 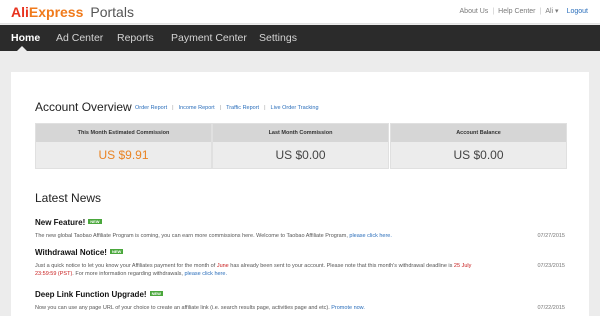 I want to click on news-date: 07/22/2015, so click(x=551, y=308).